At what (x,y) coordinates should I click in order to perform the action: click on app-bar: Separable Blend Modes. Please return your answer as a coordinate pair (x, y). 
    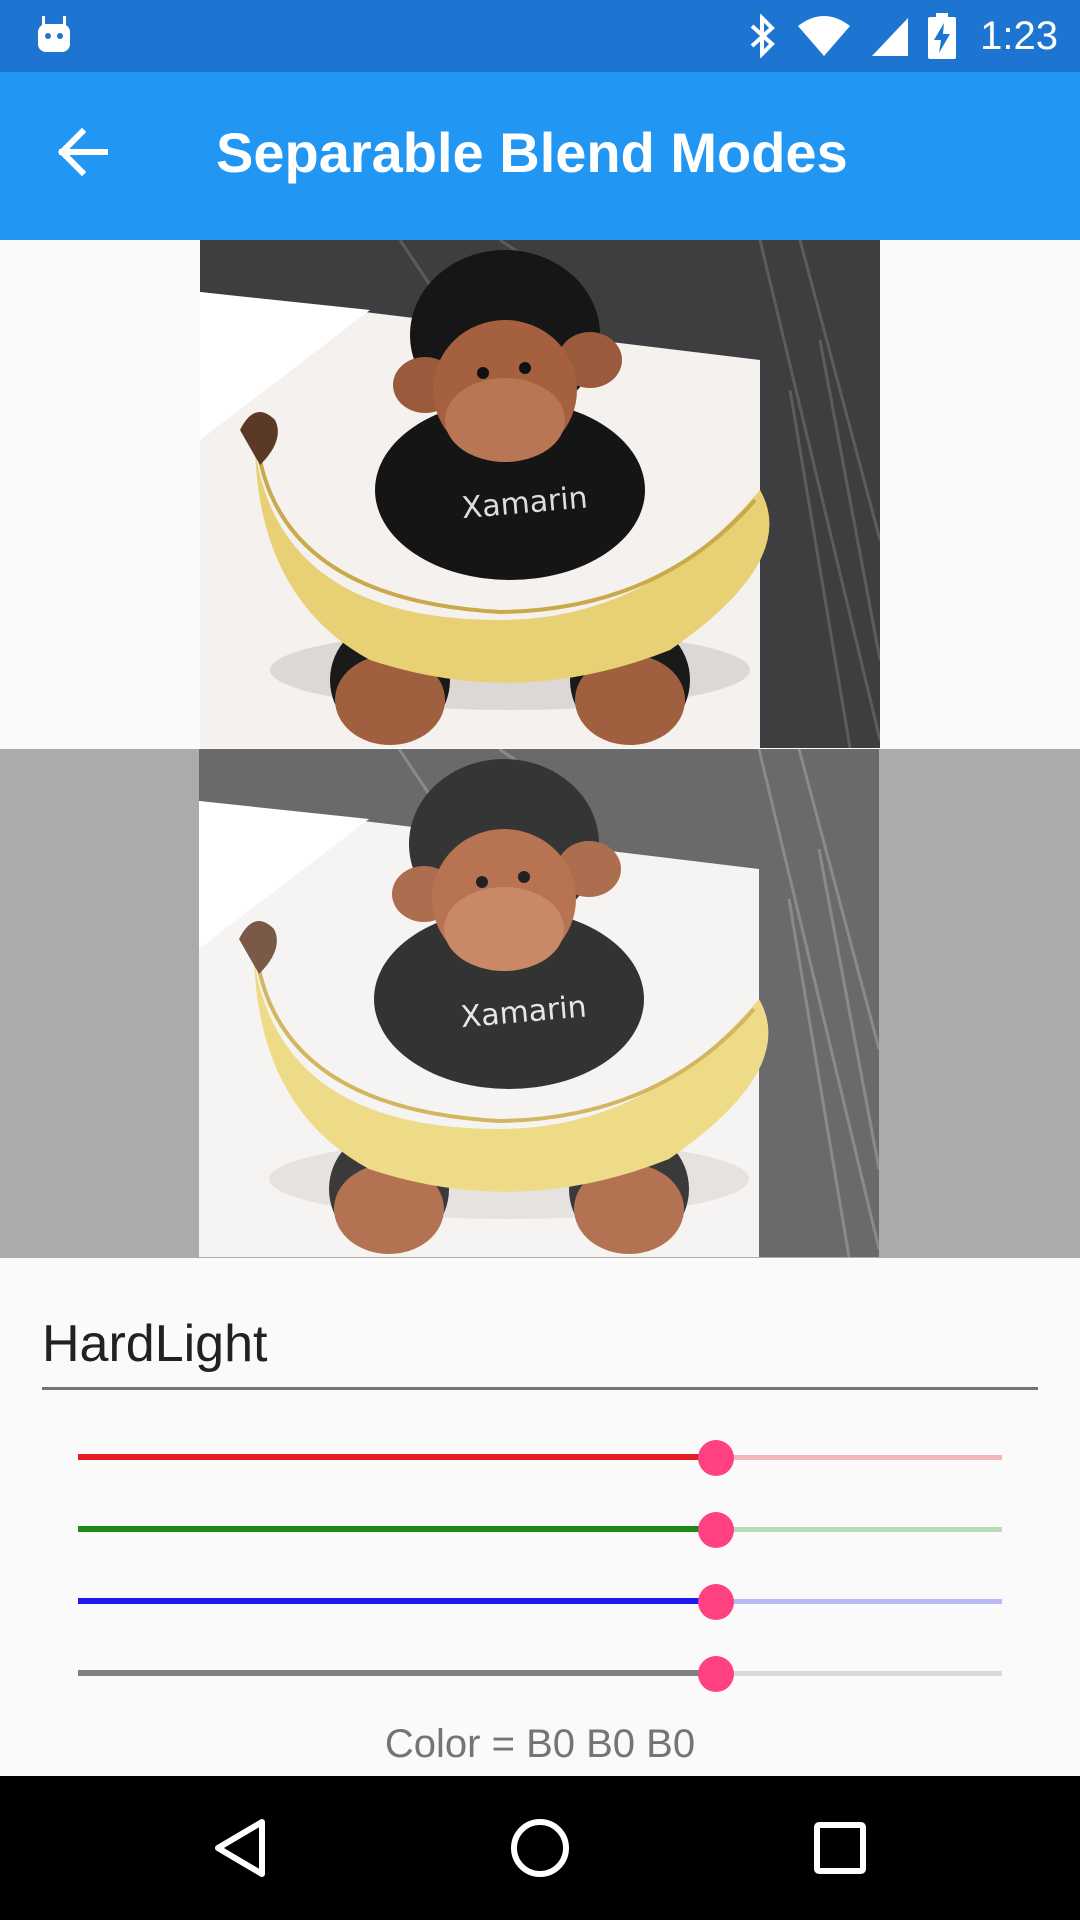
    Looking at the image, I should click on (540, 156).